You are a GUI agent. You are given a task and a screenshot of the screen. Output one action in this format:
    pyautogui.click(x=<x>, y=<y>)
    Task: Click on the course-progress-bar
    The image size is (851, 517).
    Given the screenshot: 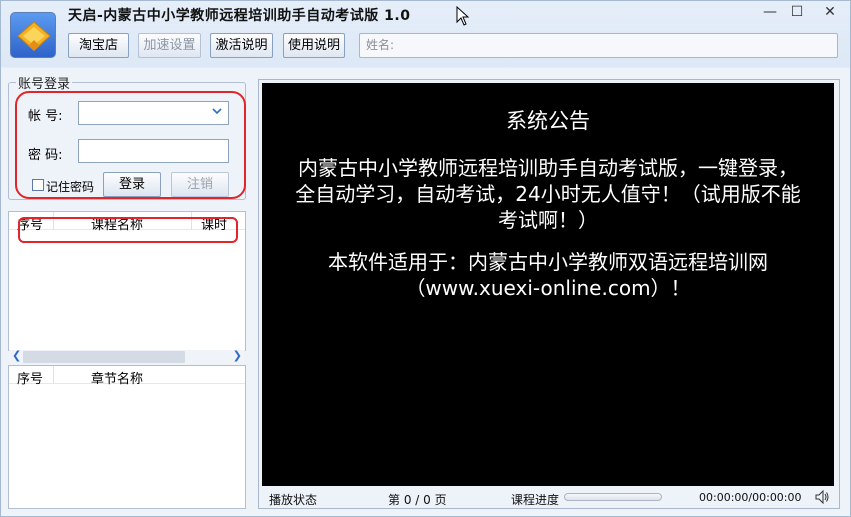 What is the action you would take?
    pyautogui.click(x=613, y=497)
    